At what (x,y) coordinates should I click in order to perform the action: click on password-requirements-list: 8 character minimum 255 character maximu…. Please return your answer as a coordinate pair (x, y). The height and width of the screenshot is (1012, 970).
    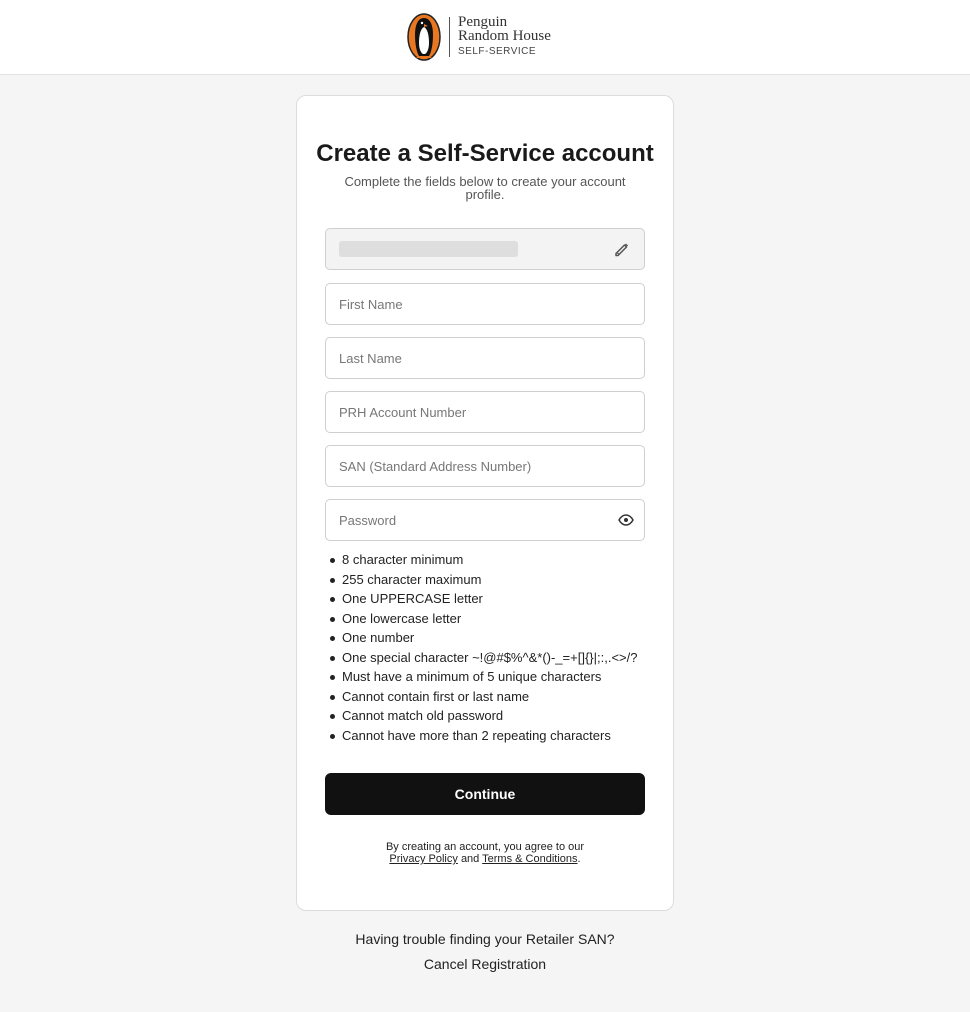
    Looking at the image, I should click on (494, 647).